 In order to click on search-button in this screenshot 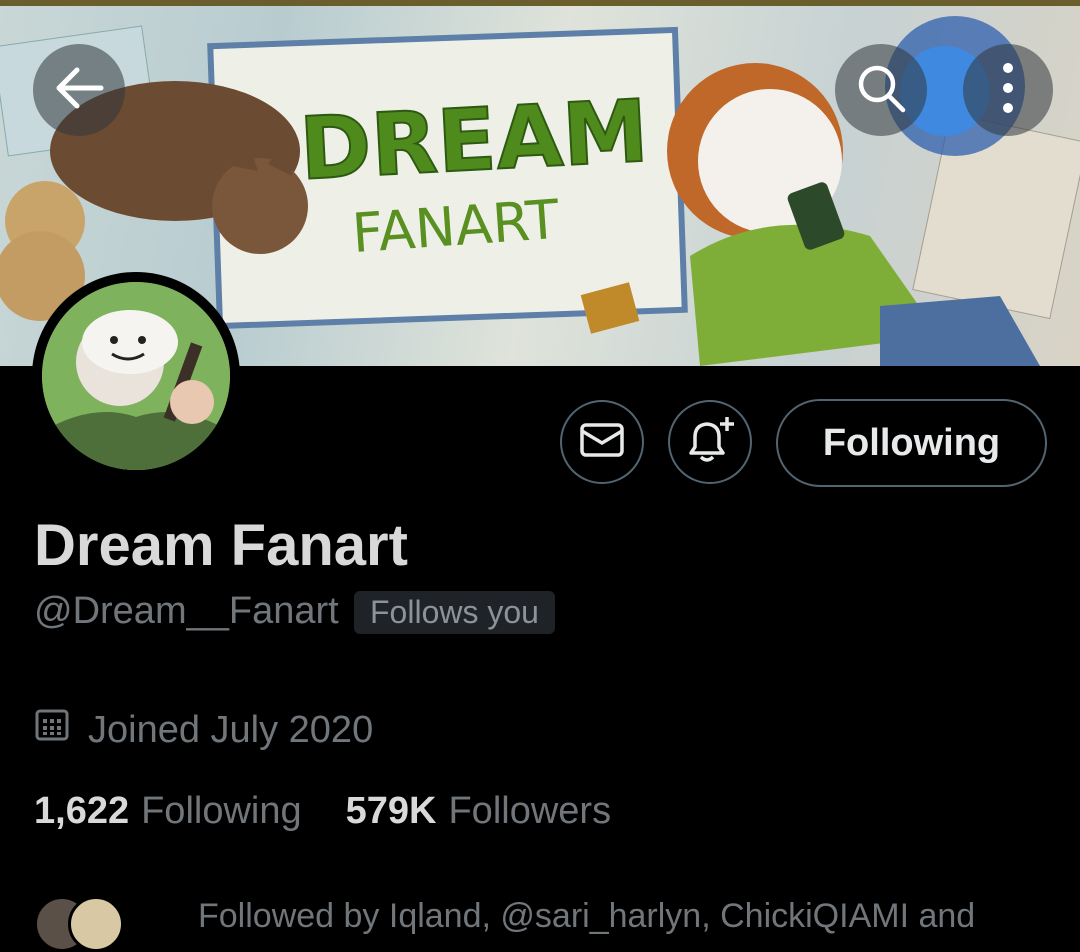, I will do `click(881, 90)`.